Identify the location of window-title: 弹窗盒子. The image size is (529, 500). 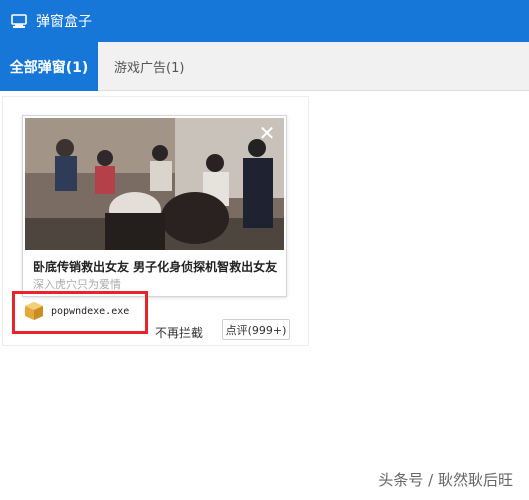
(64, 22).